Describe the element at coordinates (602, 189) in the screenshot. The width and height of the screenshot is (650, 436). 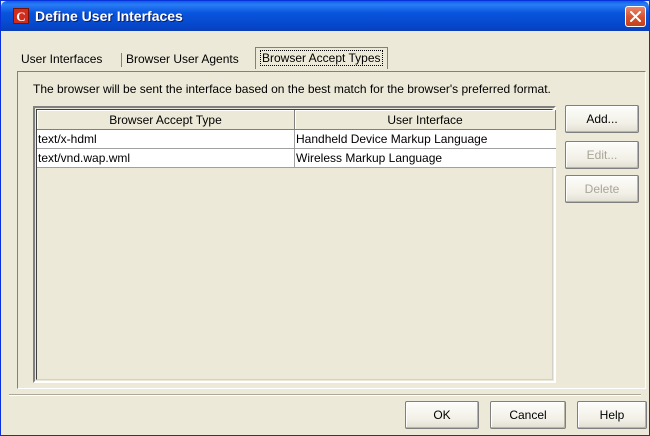
I see `delete-button: Delete` at that location.